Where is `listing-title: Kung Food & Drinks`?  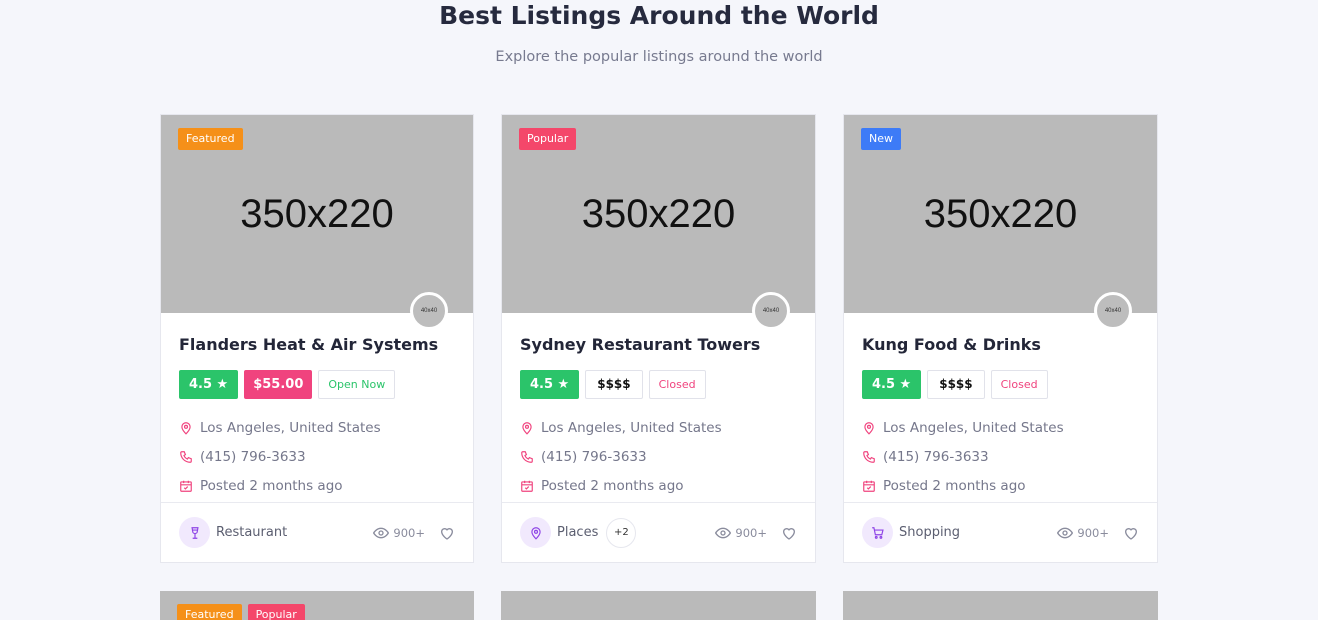
listing-title: Kung Food & Drinks is located at coordinates (1000, 345).